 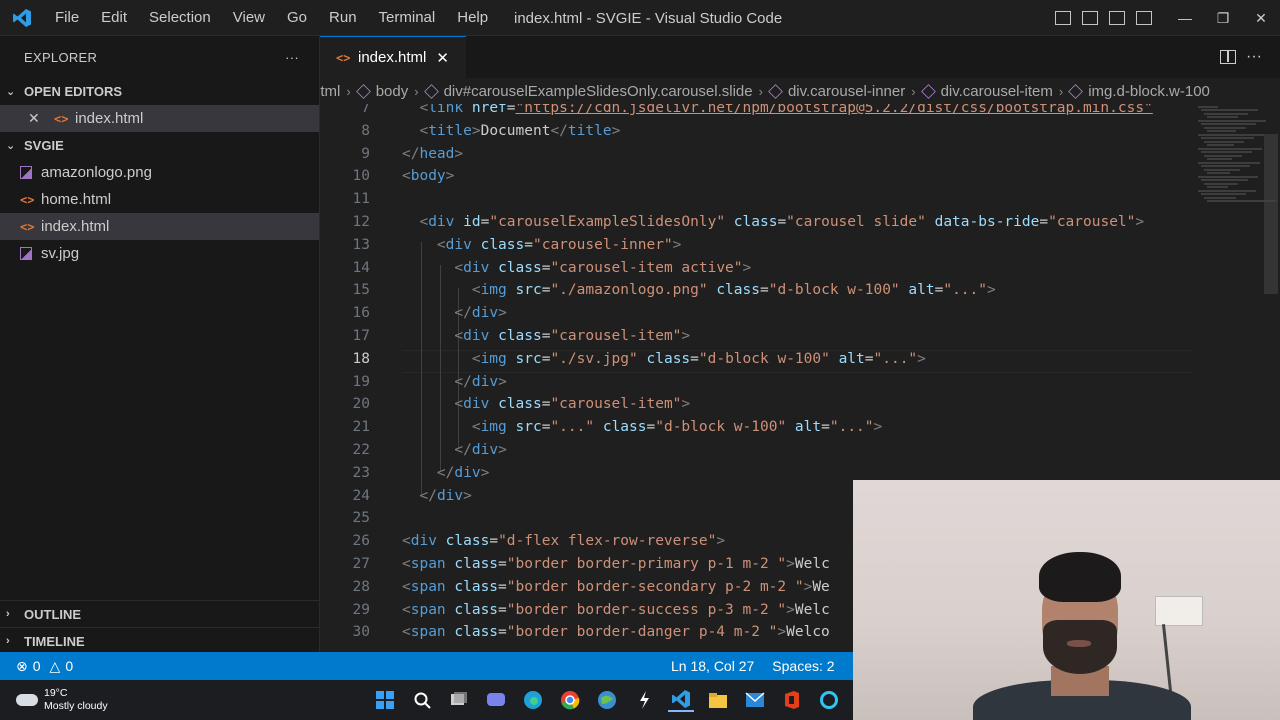 What do you see at coordinates (180, 17) in the screenshot?
I see `menu-selection: Selection` at bounding box center [180, 17].